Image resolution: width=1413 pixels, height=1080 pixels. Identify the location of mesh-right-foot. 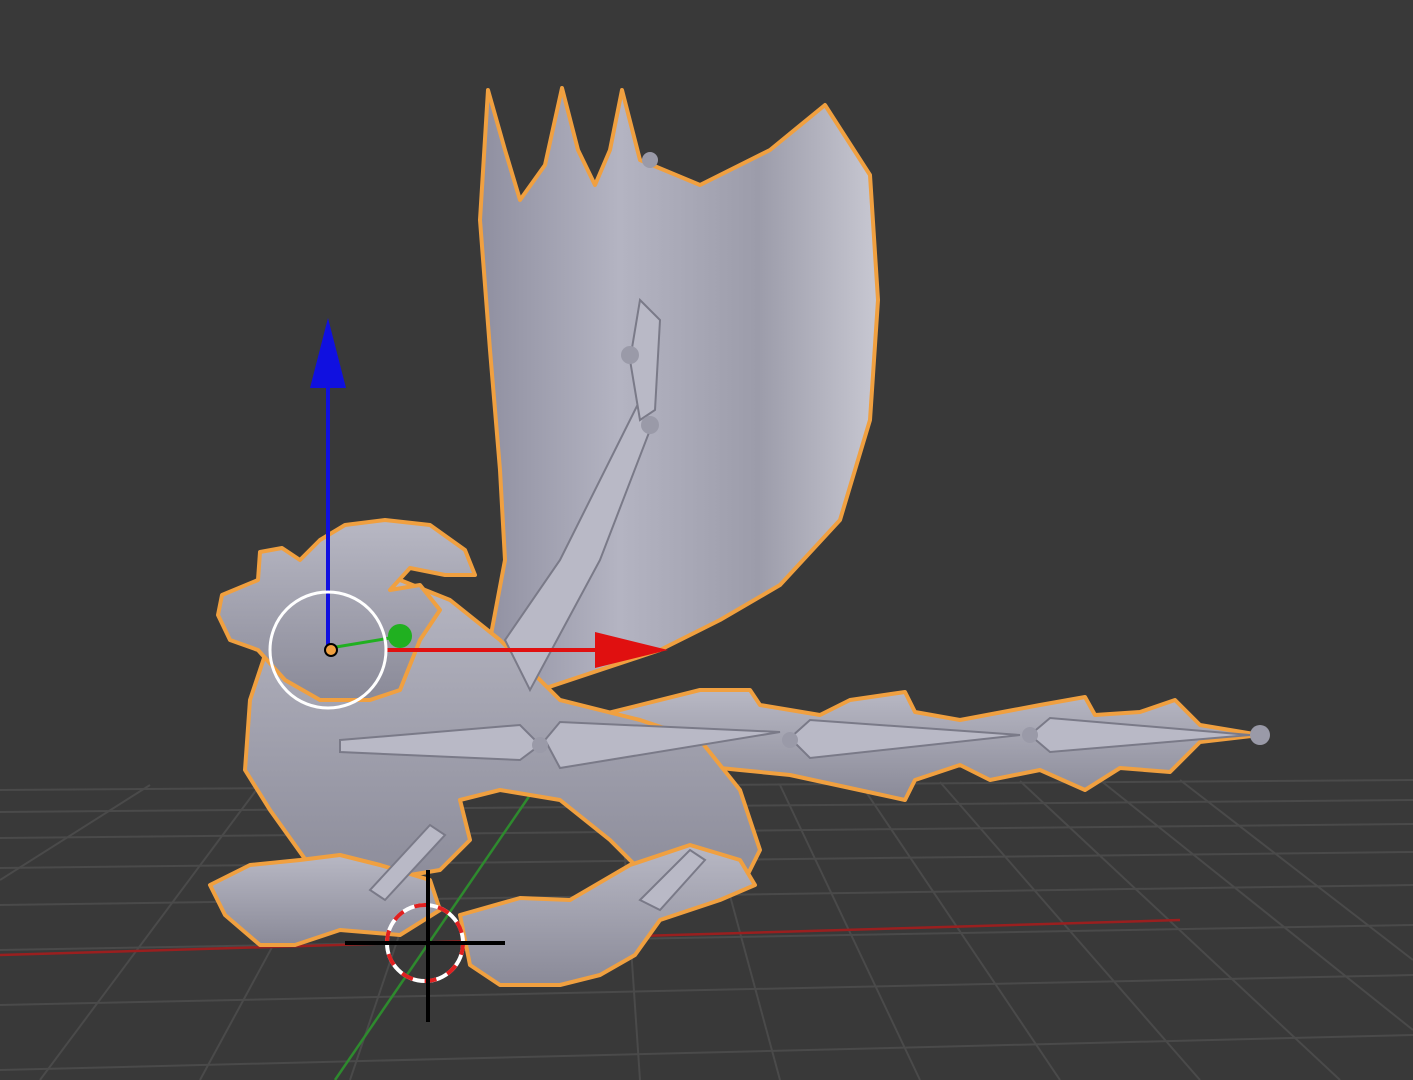
(607, 915).